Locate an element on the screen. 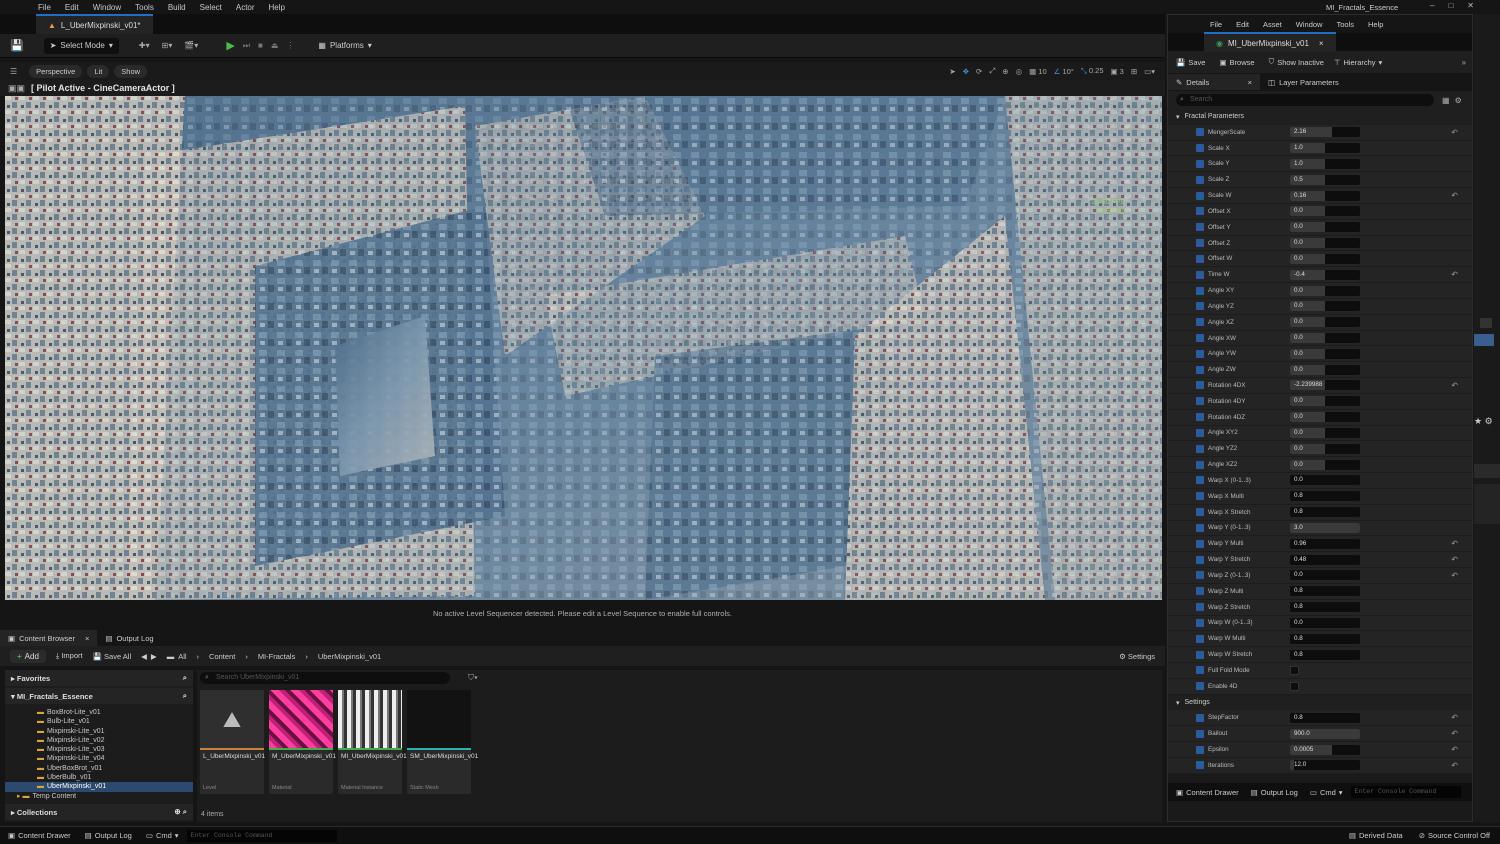 This screenshot has height=844, width=1500. expand-icon: » is located at coordinates (1464, 62).